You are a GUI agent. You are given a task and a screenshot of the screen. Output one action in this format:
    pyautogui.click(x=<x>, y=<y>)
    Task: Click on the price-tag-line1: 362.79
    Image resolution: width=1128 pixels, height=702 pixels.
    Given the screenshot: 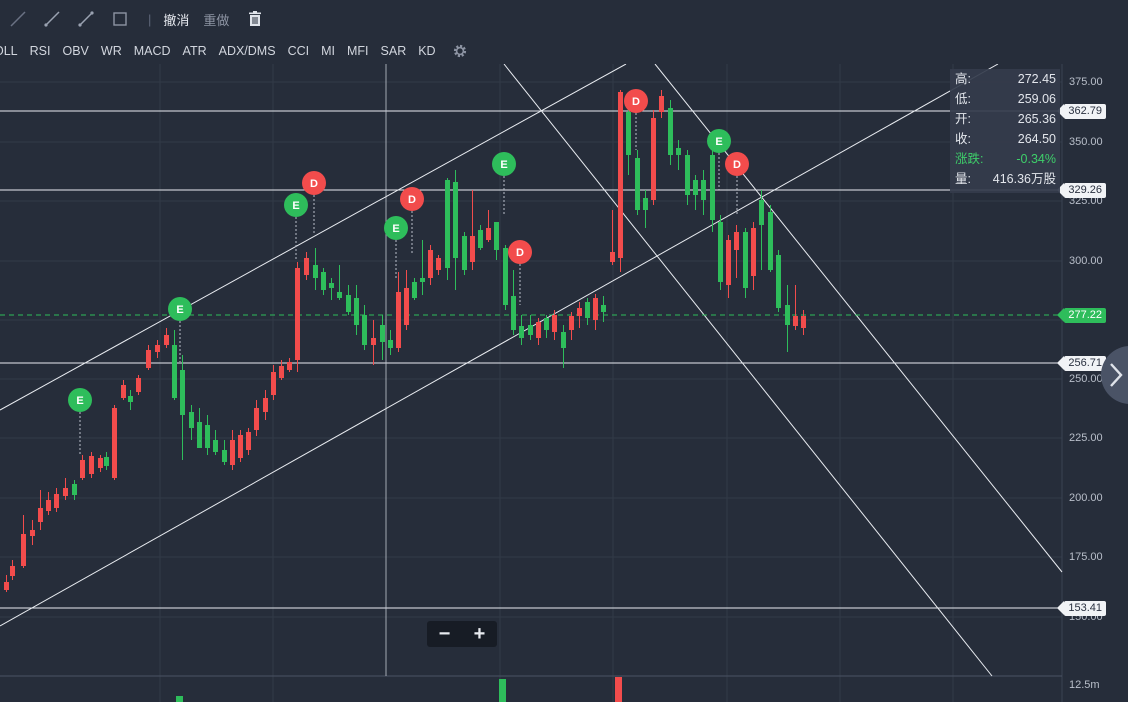 What is the action you would take?
    pyautogui.click(x=1081, y=111)
    